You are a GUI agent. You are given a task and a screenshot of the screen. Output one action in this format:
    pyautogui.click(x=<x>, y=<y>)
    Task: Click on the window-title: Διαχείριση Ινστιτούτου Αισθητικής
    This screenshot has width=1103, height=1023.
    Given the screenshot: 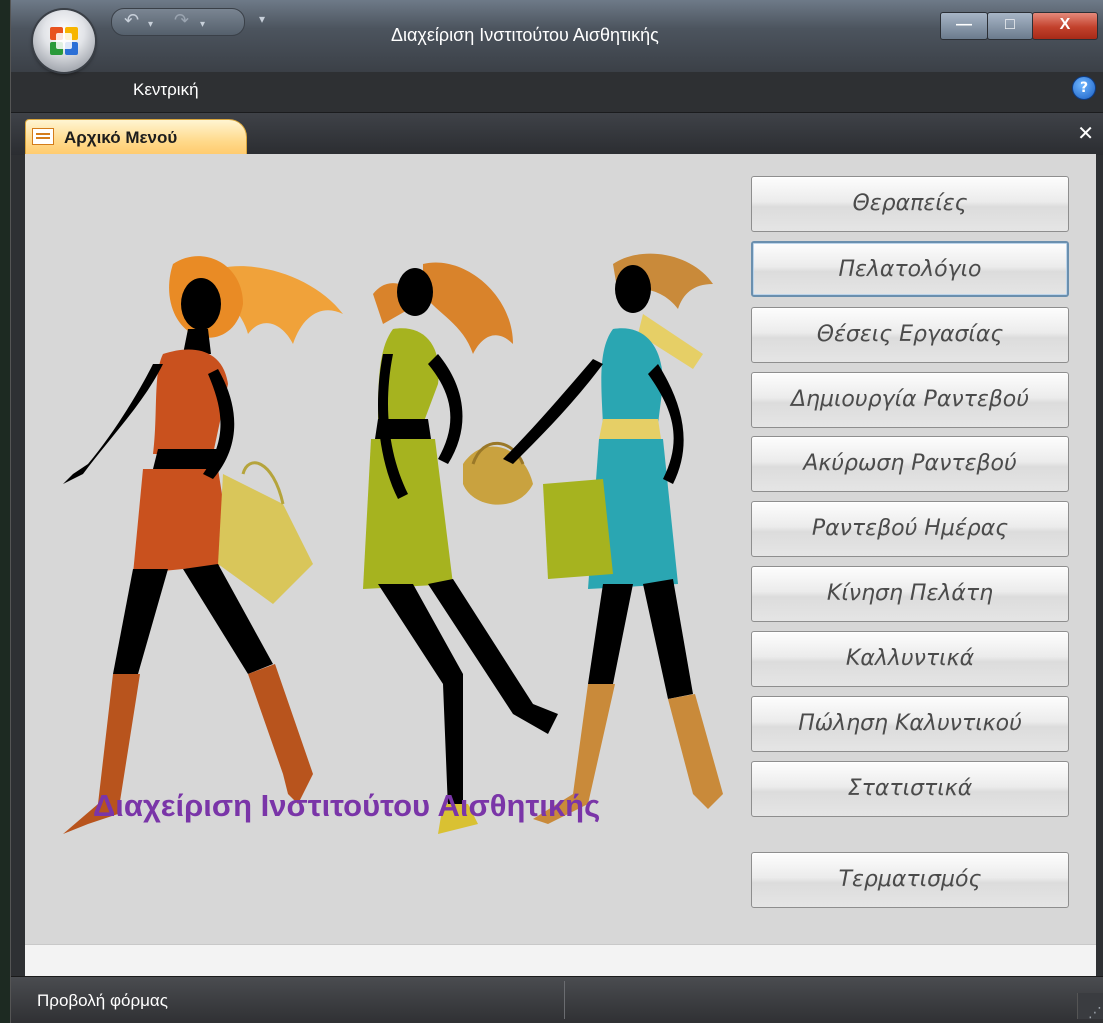 What is the action you would take?
    pyautogui.click(x=525, y=35)
    